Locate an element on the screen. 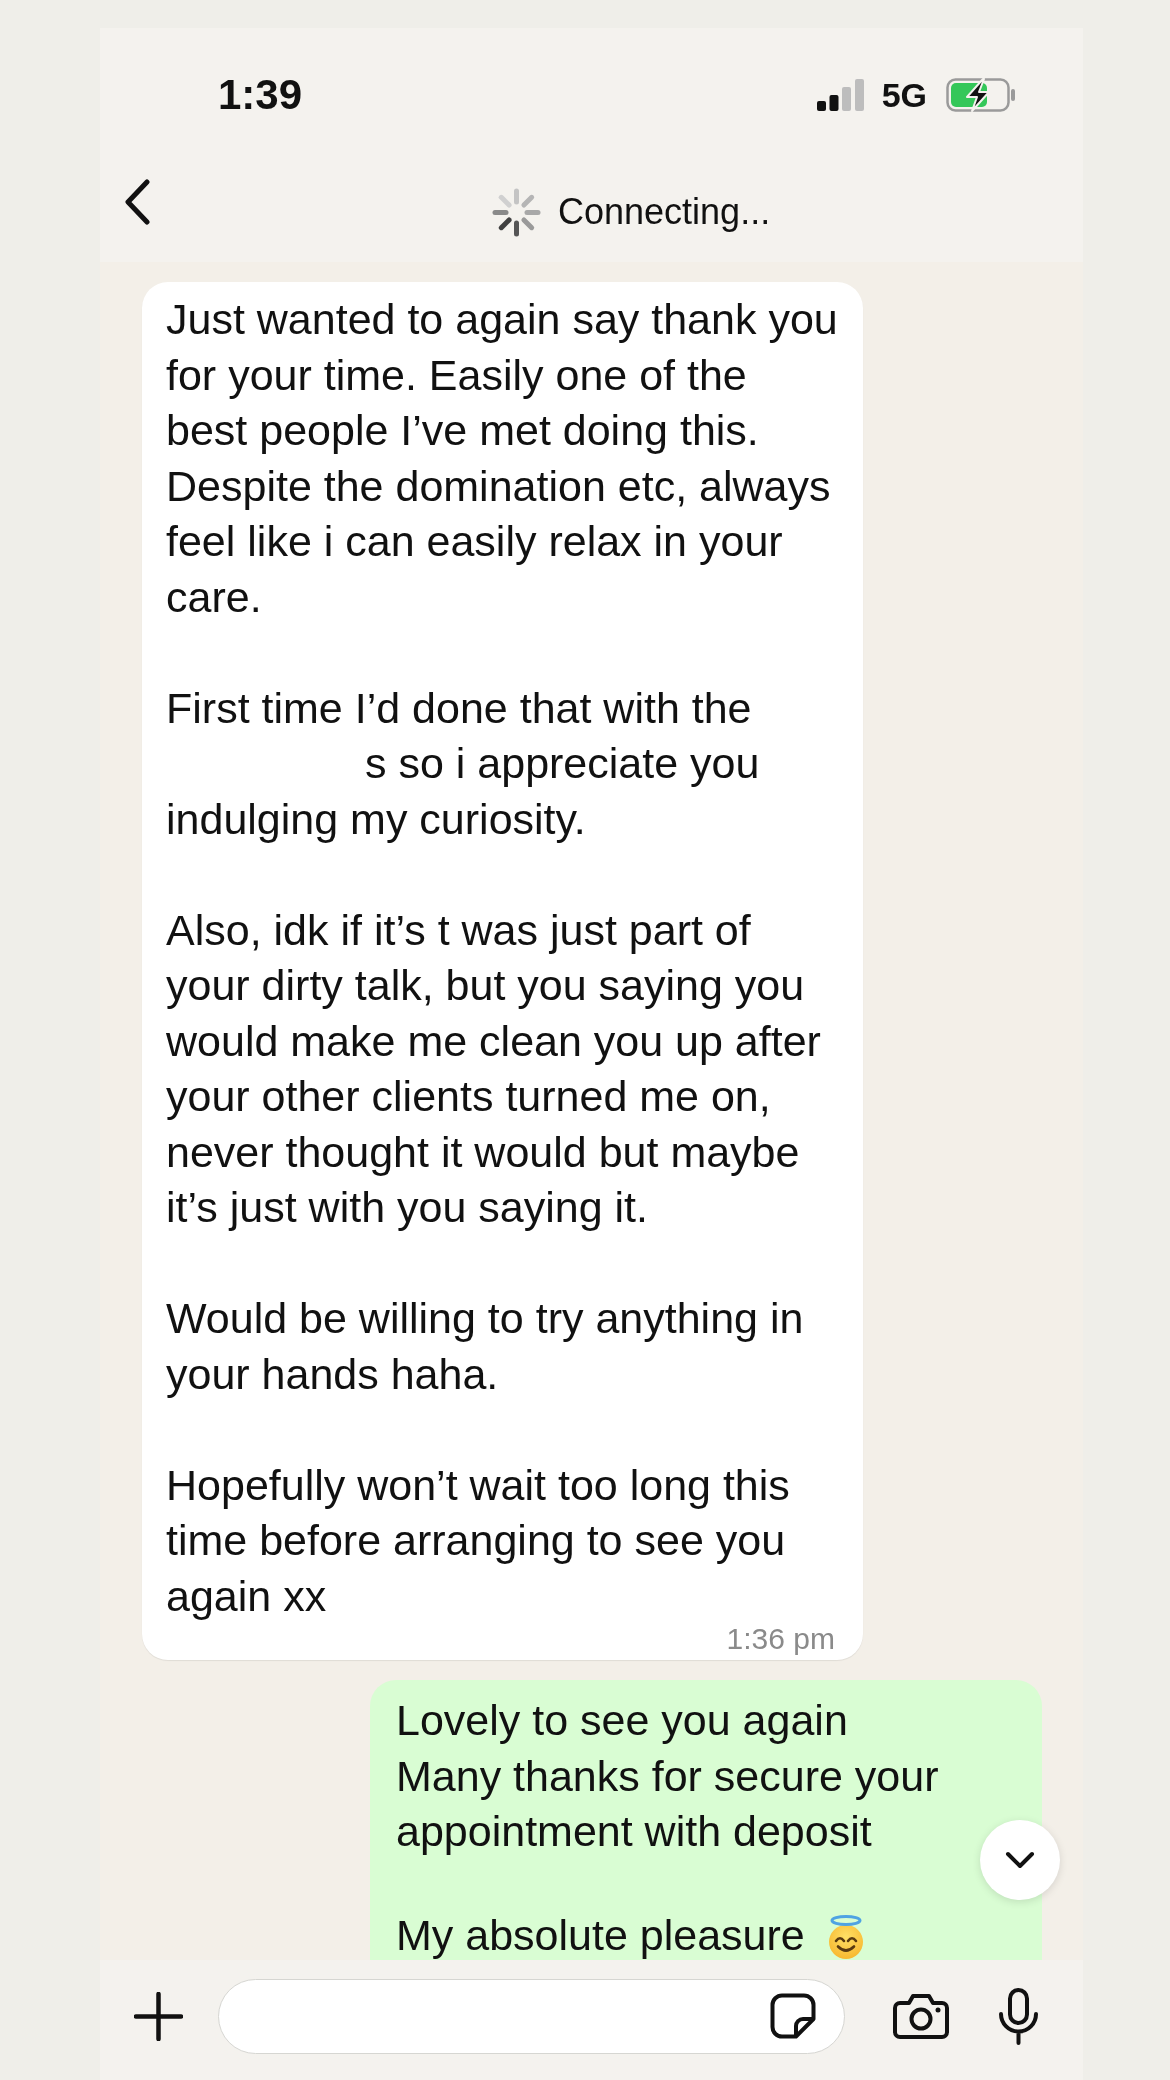 The image size is (1170, 2080). message-text: Hopefully won’t wait too long this time before arranging to see you again xx is located at coordinates (478, 1540).